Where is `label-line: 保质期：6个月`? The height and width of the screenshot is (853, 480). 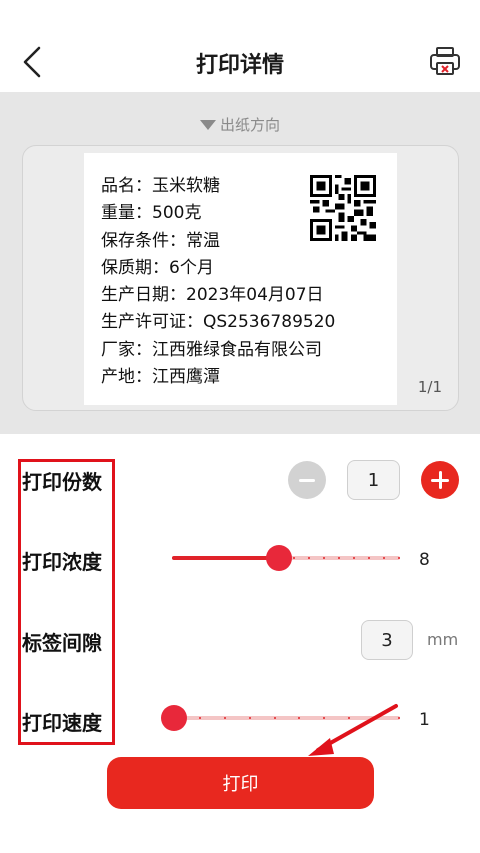
label-line: 保质期：6个月 is located at coordinates (157, 267).